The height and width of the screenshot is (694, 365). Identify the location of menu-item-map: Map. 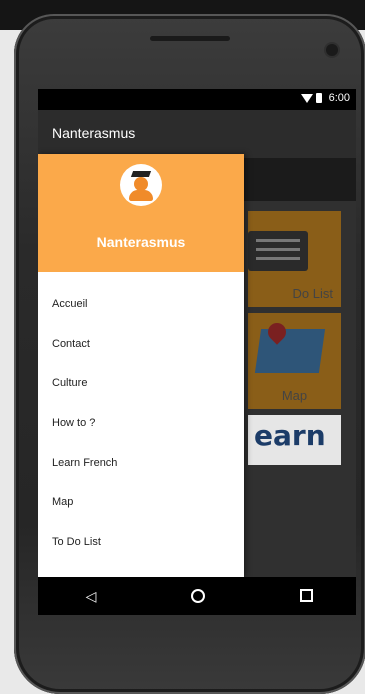
(141, 502).